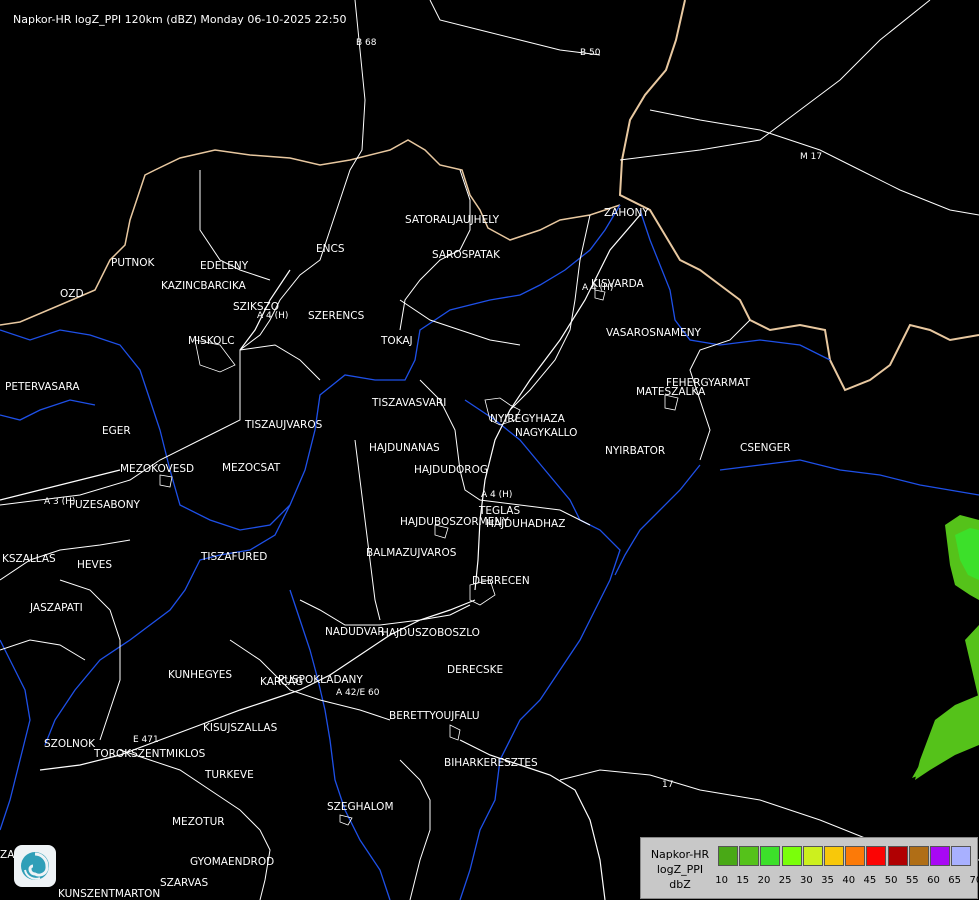 The height and width of the screenshot is (900, 979). I want to click on road-label: A 3 (H), so click(60, 502).